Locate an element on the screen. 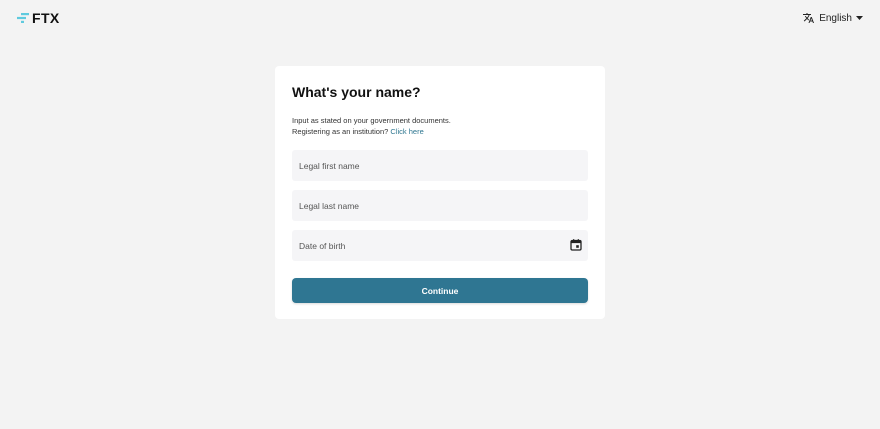 The height and width of the screenshot is (429, 880). translate-icon is located at coordinates (809, 18).